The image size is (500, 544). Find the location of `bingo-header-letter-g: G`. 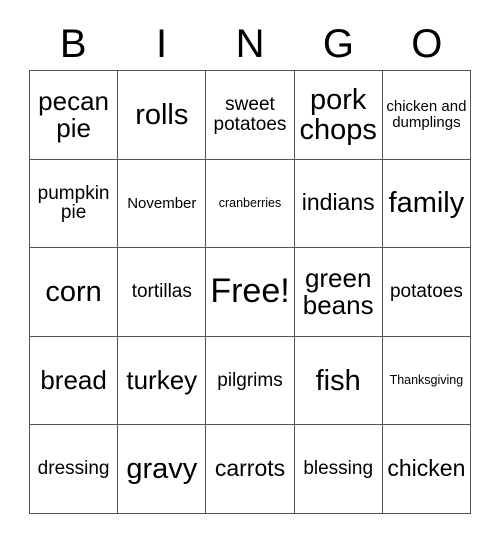

bingo-header-letter-g: G is located at coordinates (338, 44).